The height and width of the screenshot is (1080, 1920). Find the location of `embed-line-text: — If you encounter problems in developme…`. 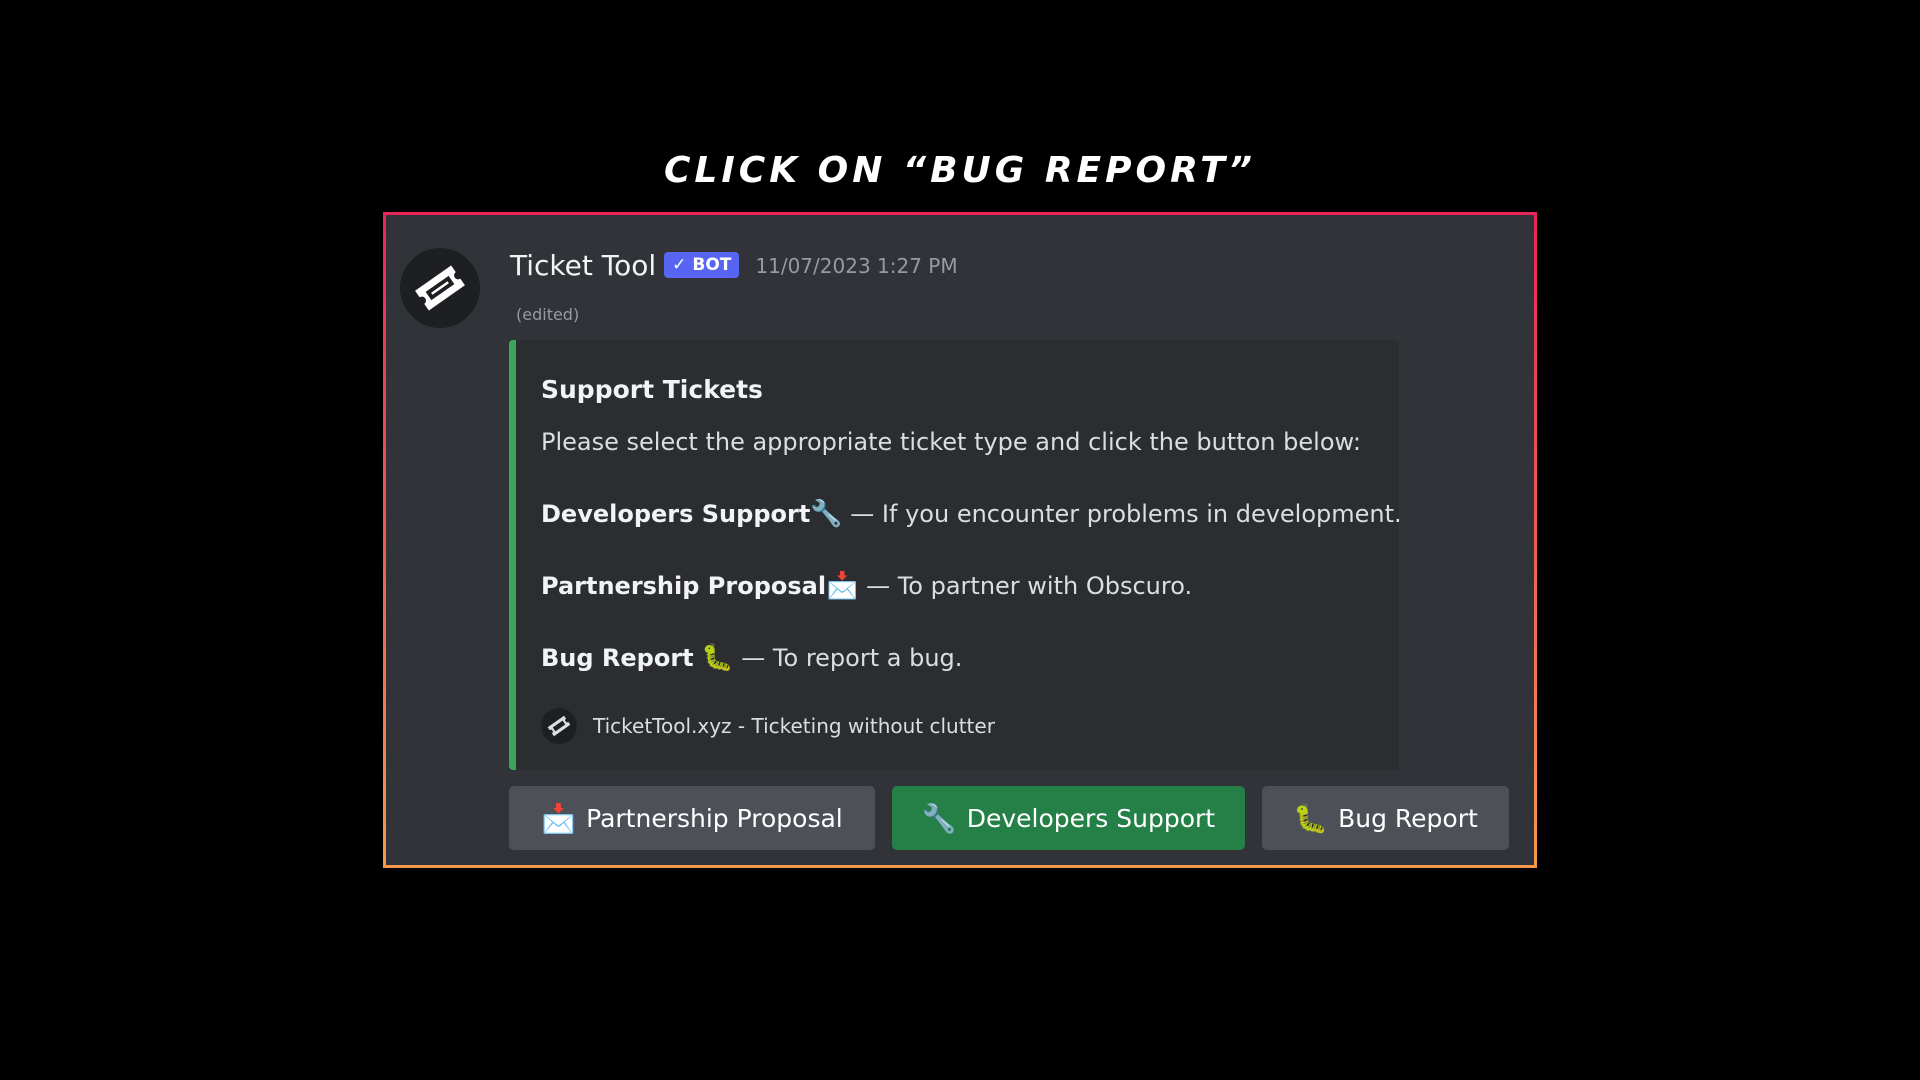

embed-line-text: — If you encounter problems in developme… is located at coordinates (1122, 514).